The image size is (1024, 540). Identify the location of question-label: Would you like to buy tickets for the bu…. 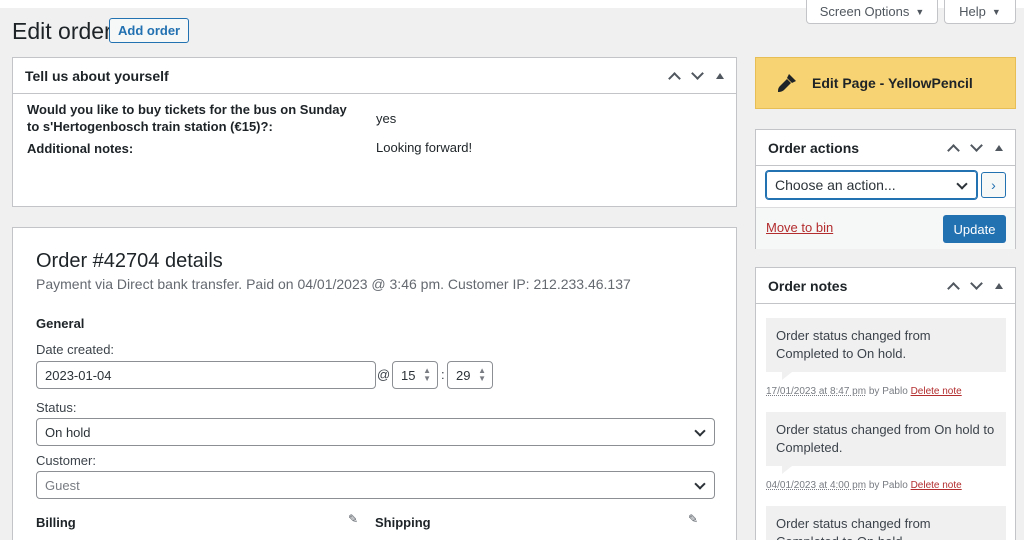
(187, 118).